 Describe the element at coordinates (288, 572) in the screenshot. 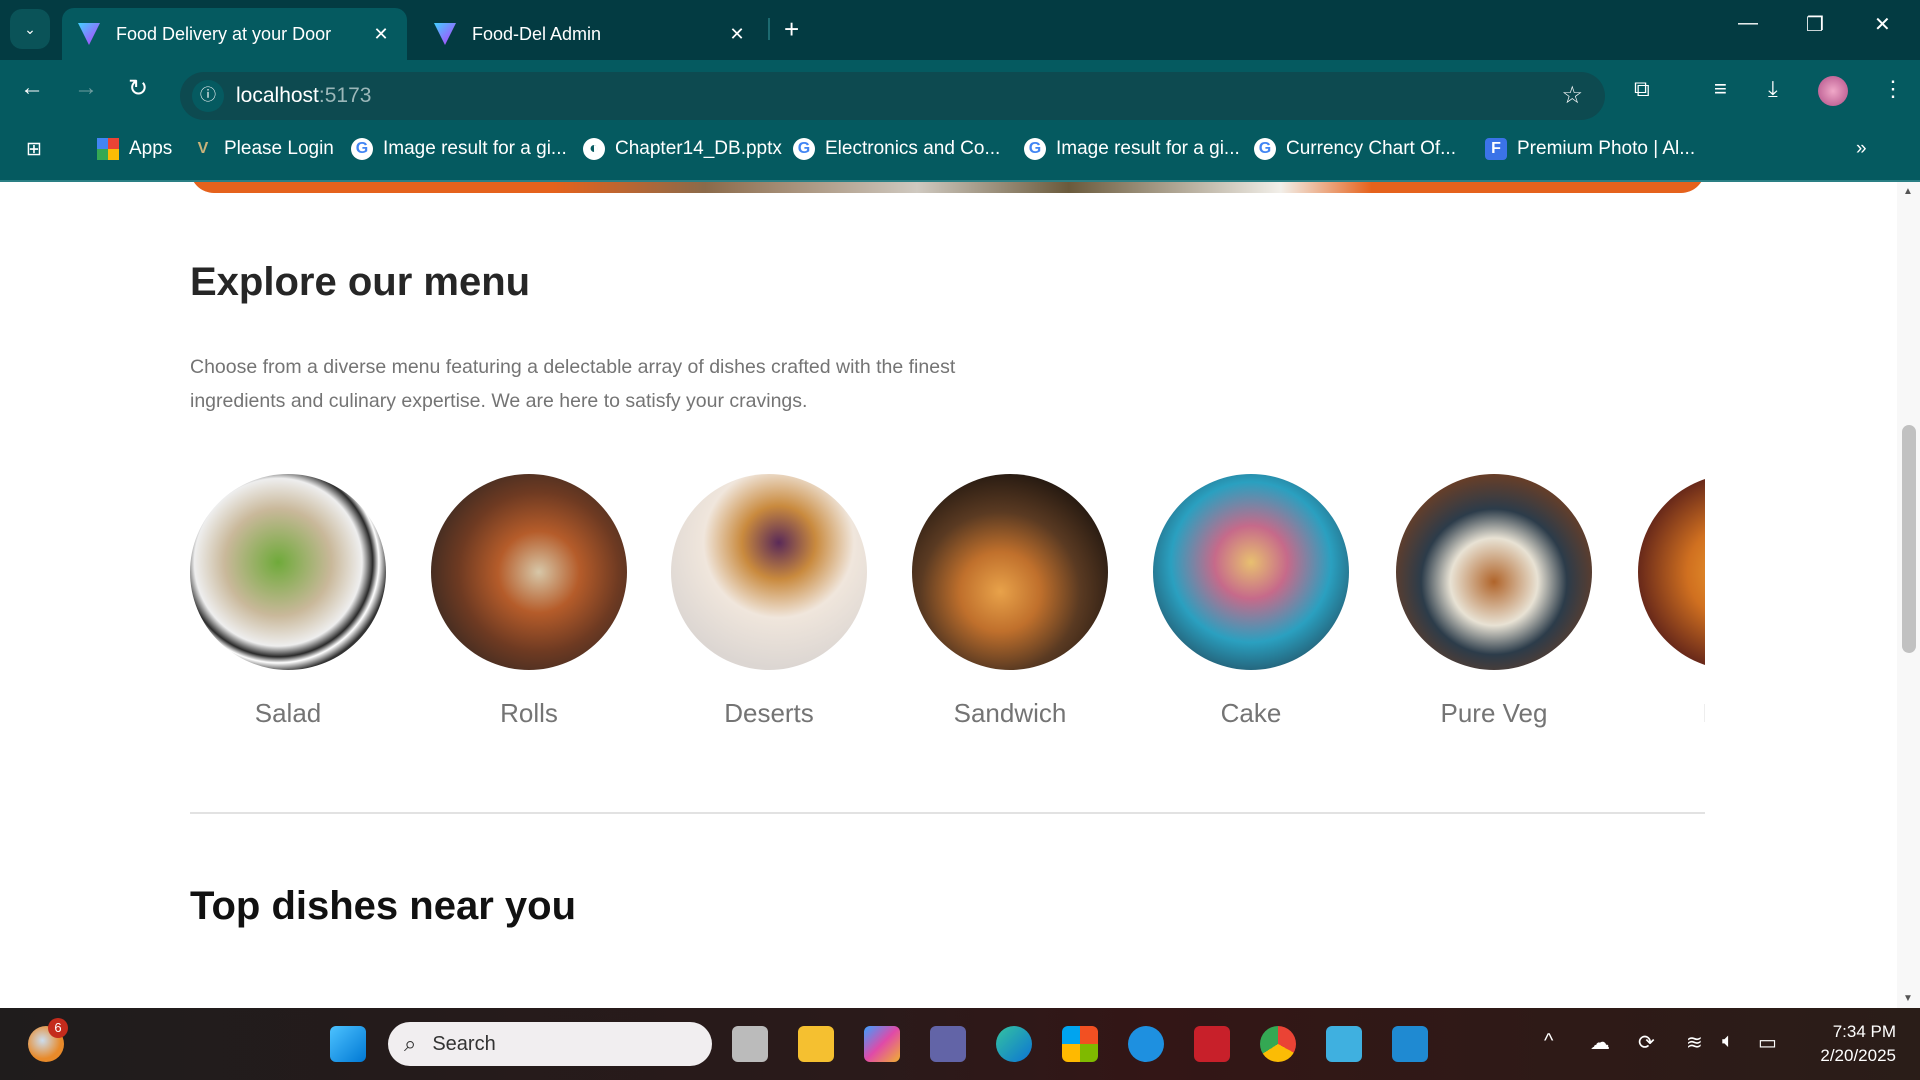

I see `salad-image` at that location.